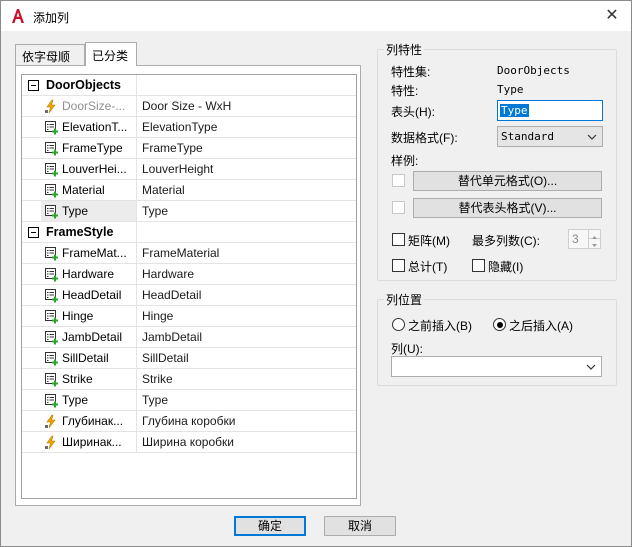 The height and width of the screenshot is (547, 632). What do you see at coordinates (172, 148) in the screenshot?
I see `property-value: FrameType` at bounding box center [172, 148].